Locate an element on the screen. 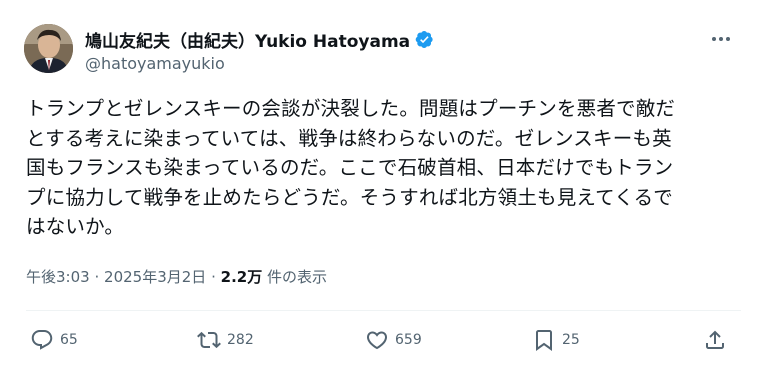 Image resolution: width=766 pixels, height=369 pixels. more-icon is located at coordinates (714, 39).